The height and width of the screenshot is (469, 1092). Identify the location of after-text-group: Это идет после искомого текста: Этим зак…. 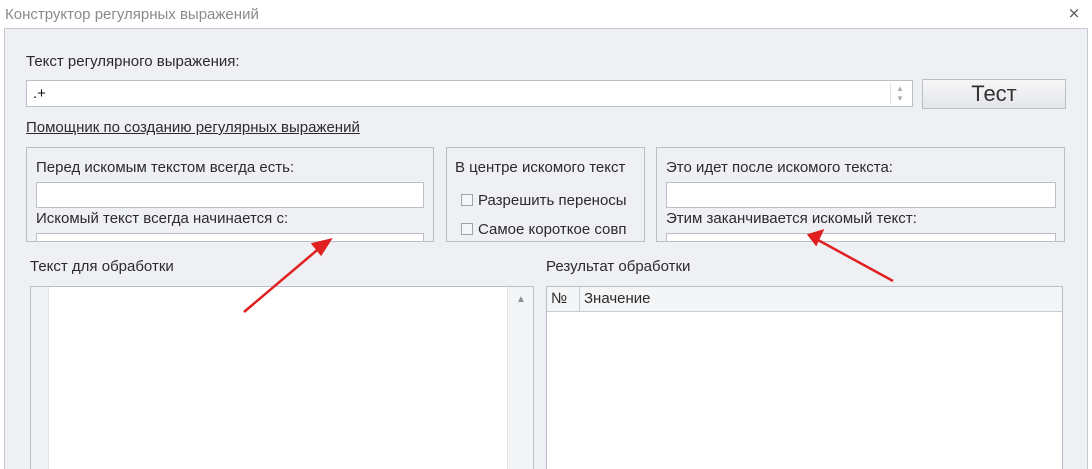
(860, 194).